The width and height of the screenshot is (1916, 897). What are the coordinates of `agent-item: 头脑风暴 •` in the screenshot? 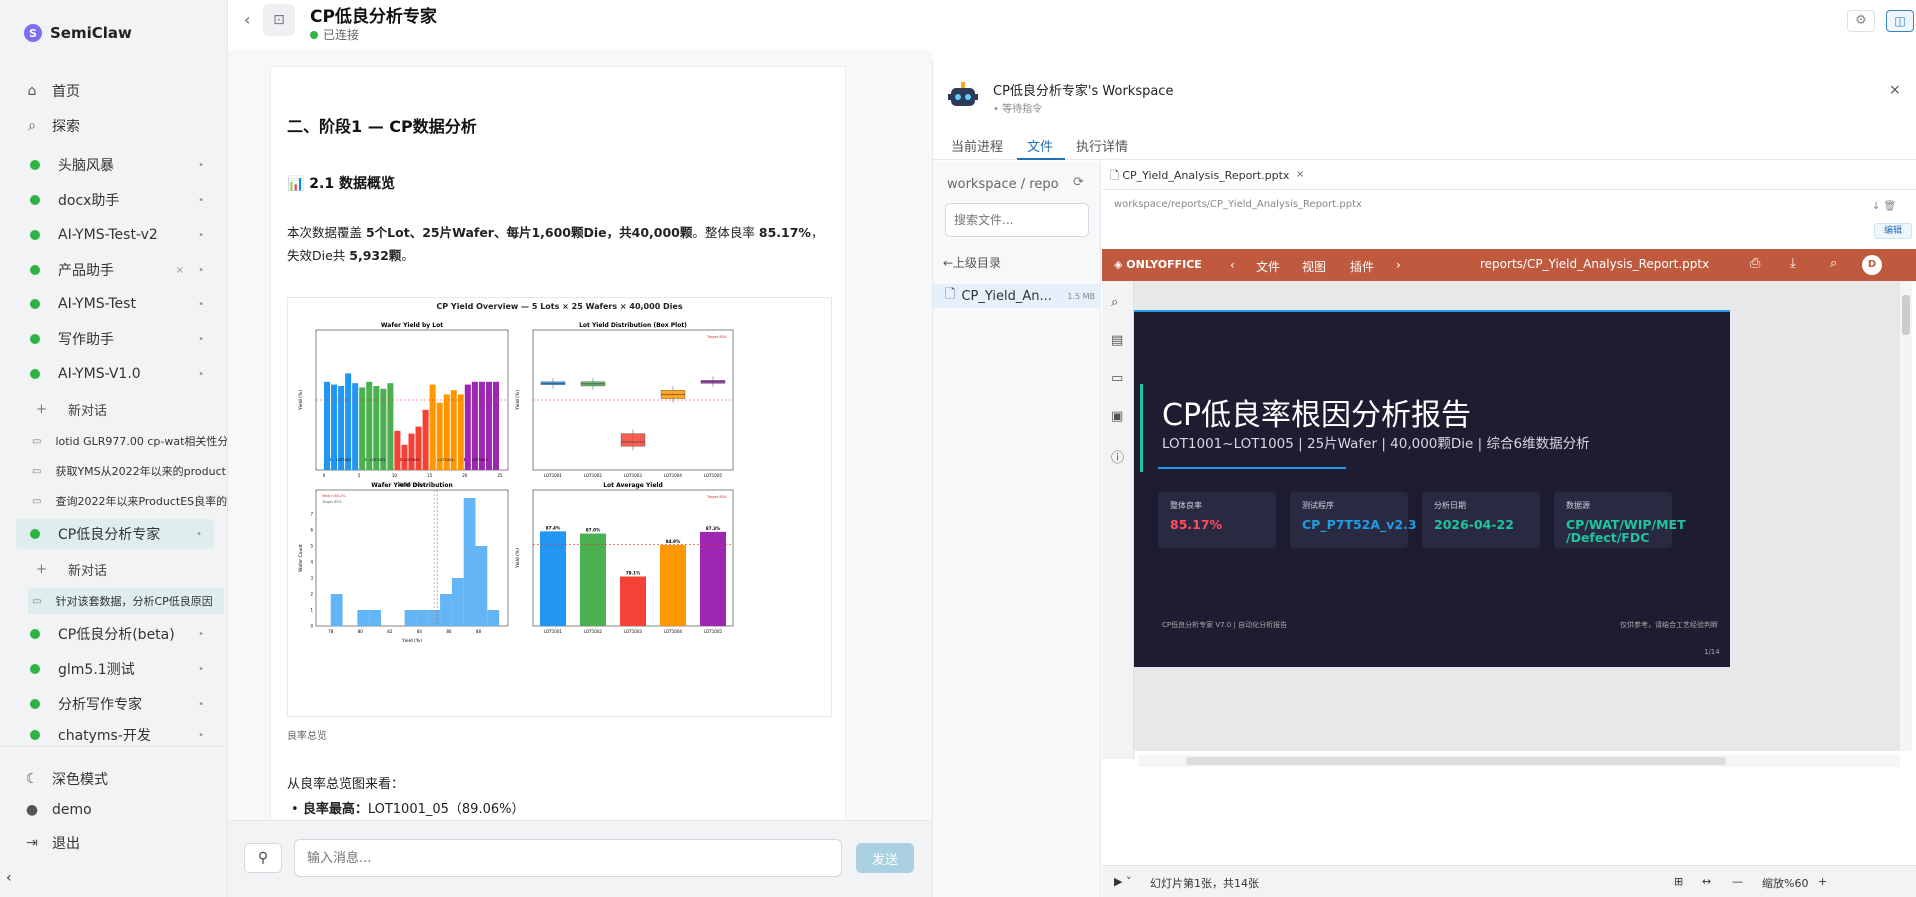 It's located at (114, 165).